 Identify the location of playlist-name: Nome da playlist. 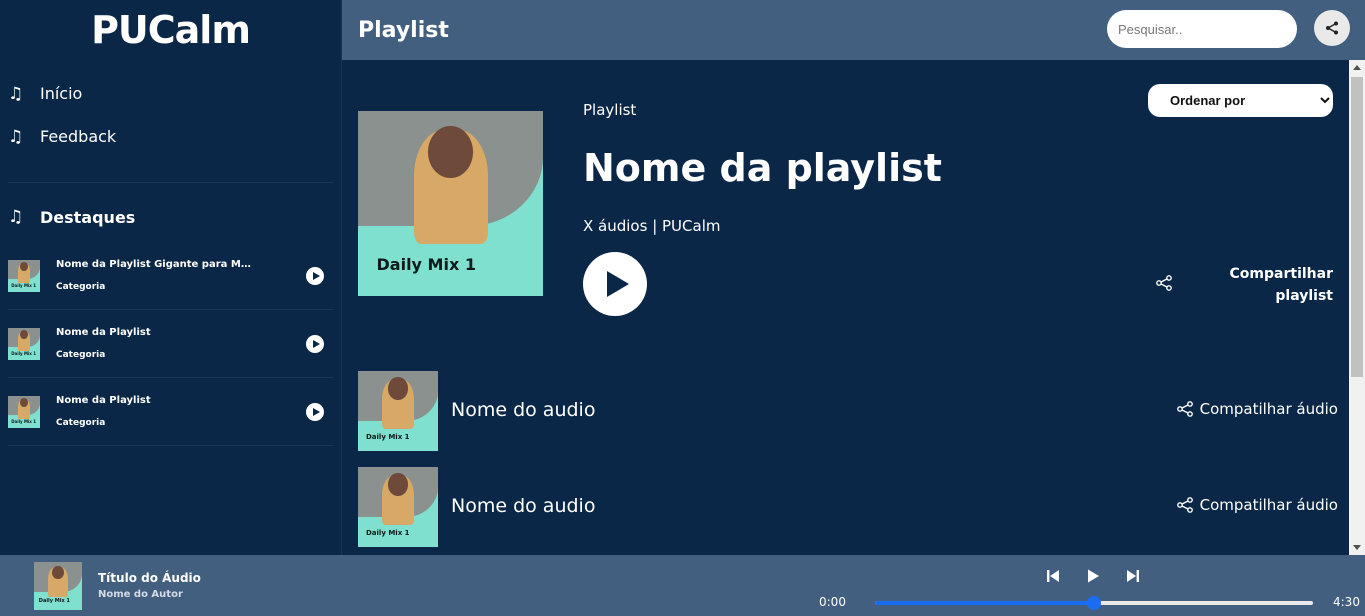
(762, 168).